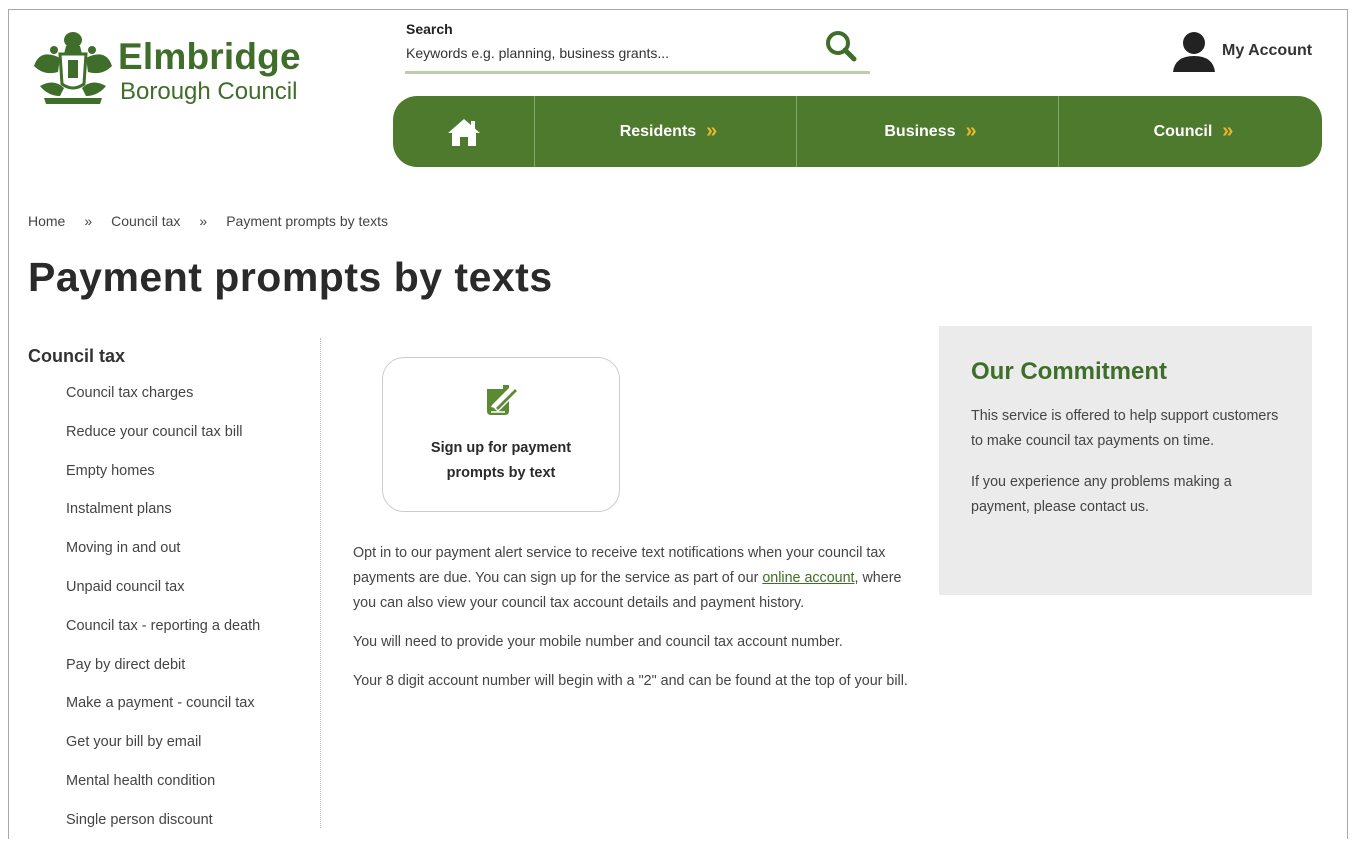 This screenshot has width=1352, height=851. Describe the element at coordinates (209, 56) in the screenshot. I see `logo-name: Elmbridge` at that location.